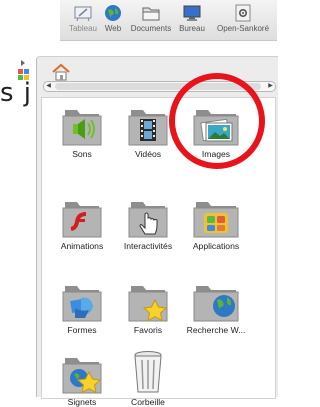  What do you see at coordinates (151, 28) in the screenshot?
I see `toolbar-label: Documents` at bounding box center [151, 28].